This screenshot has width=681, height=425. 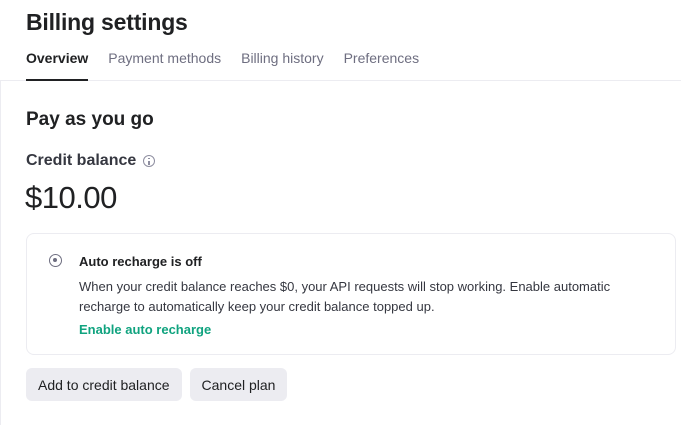 I want to click on info-icon, so click(x=149, y=161).